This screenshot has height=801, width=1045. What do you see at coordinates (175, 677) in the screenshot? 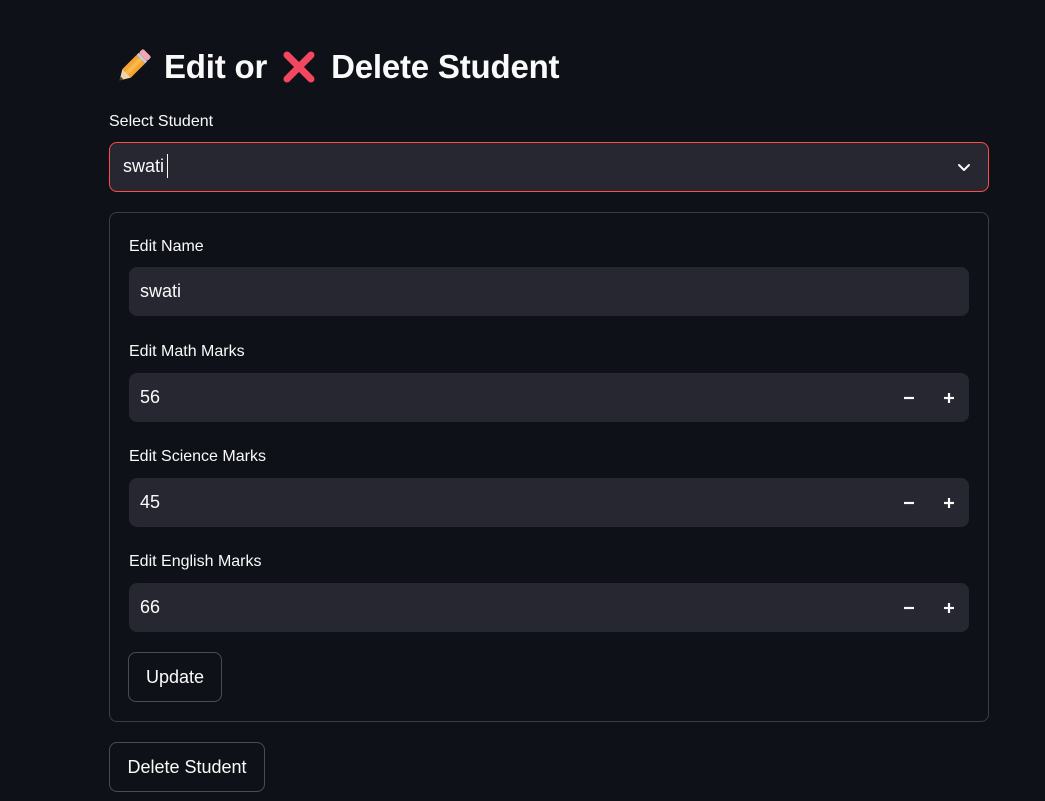
I see `update-button: Update` at bounding box center [175, 677].